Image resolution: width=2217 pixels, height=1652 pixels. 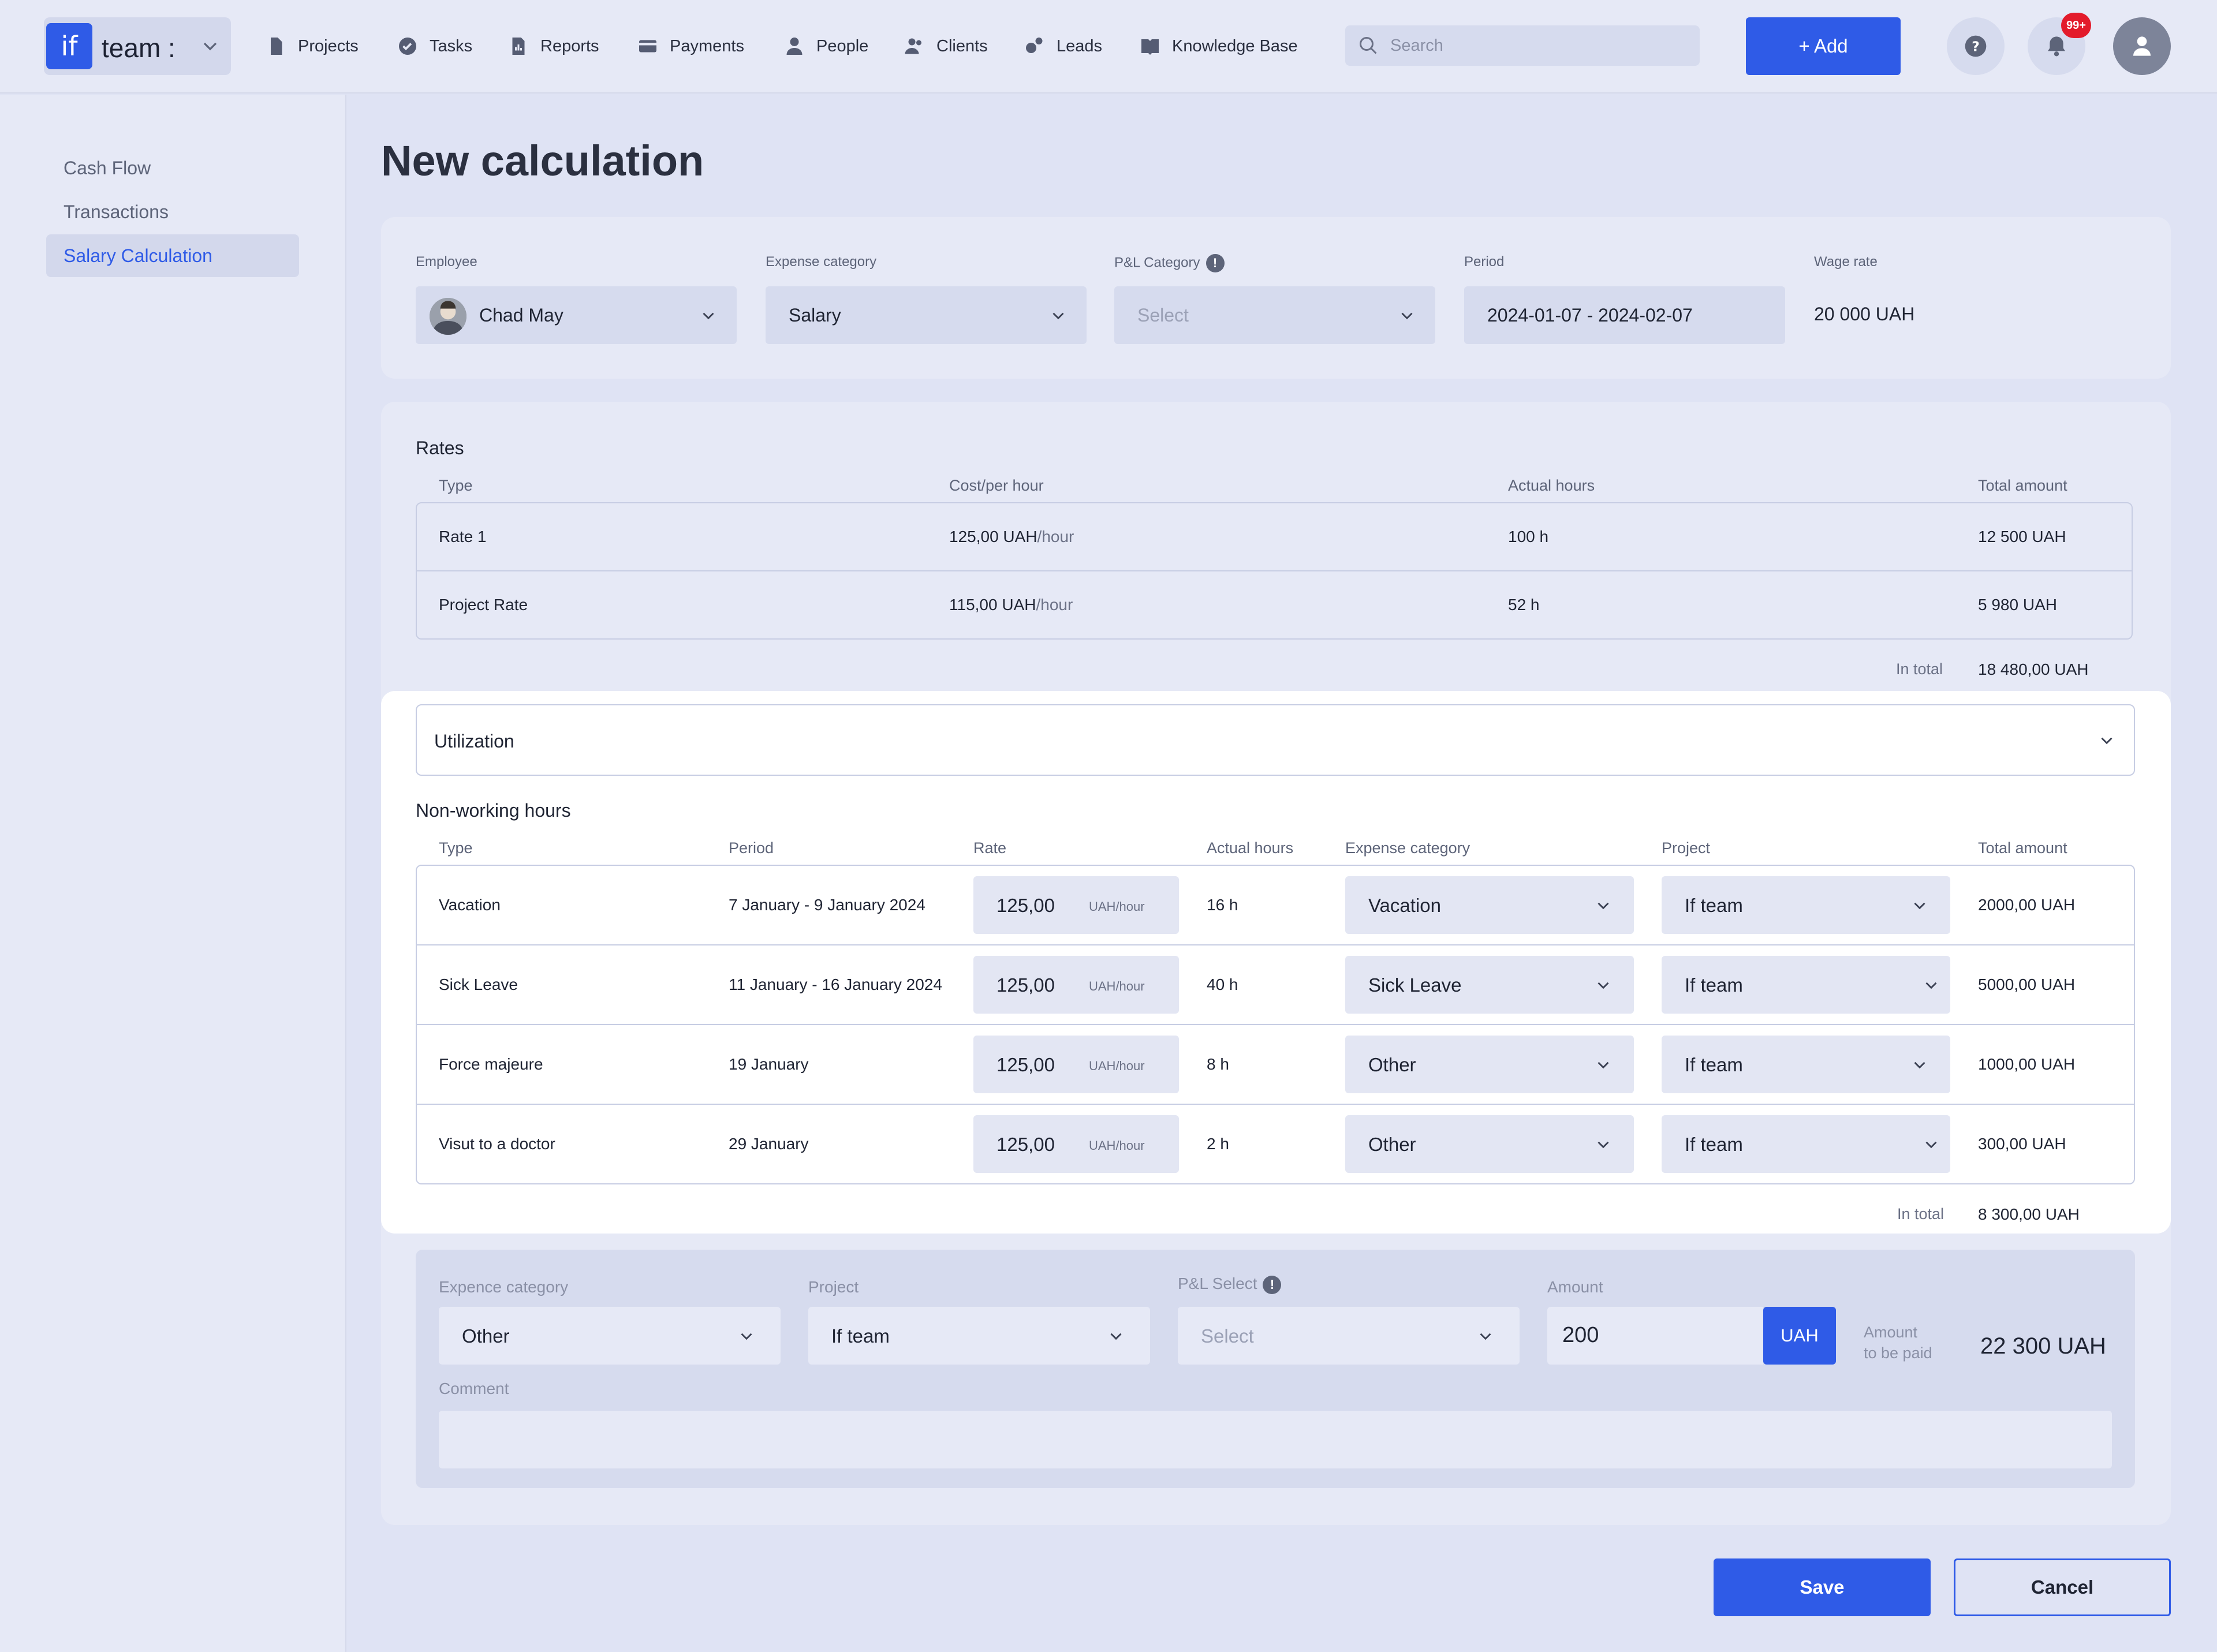 I want to click on nav-knowledge-base: Knowledge Base, so click(x=1219, y=46).